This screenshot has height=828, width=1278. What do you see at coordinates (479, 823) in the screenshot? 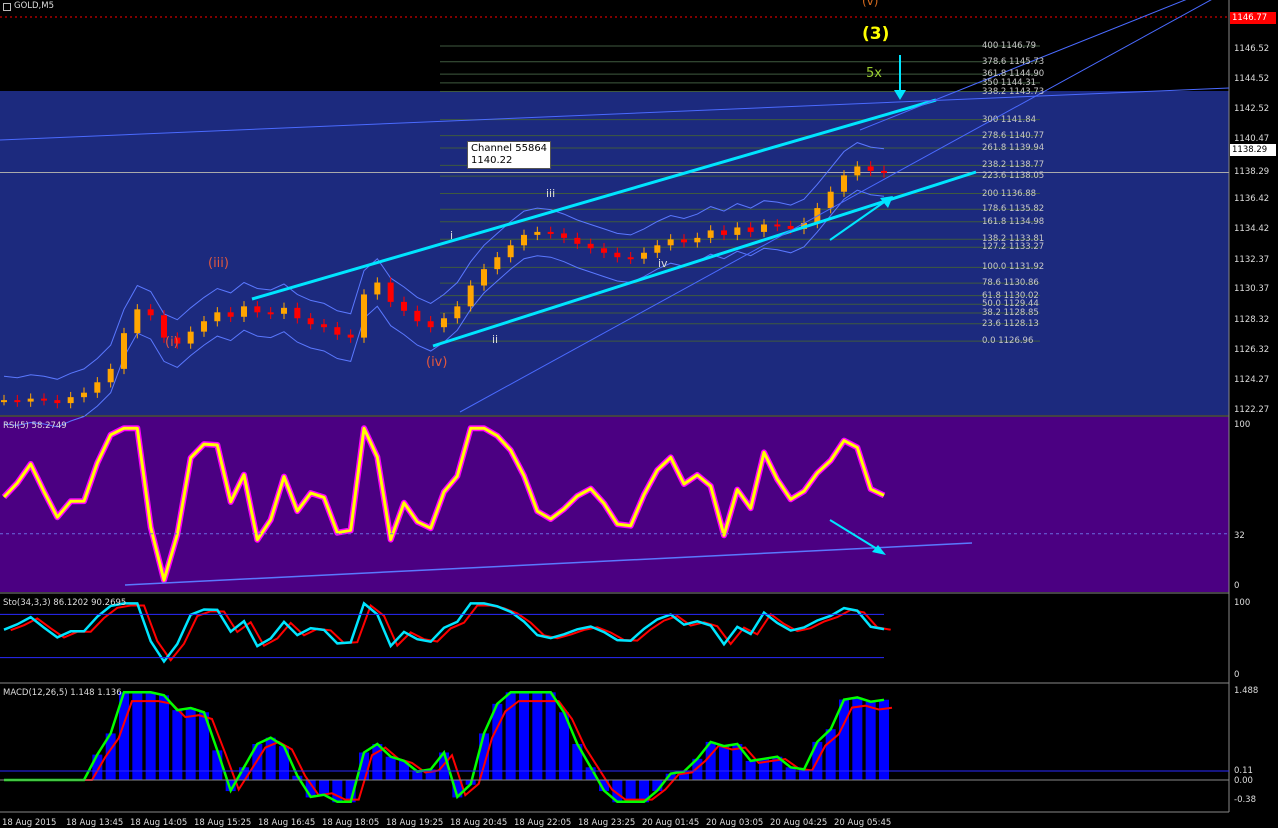
I see `time-axis-label: 18 Aug 20:45` at bounding box center [479, 823].